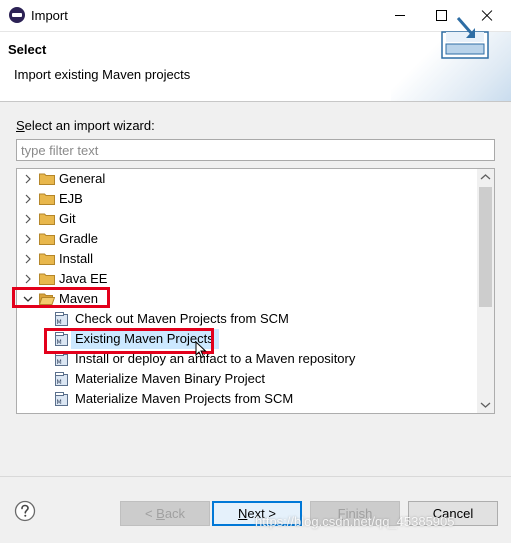 Image resolution: width=511 pixels, height=543 pixels. What do you see at coordinates (71, 198) in the screenshot?
I see `tree-item-label: EJB` at bounding box center [71, 198].